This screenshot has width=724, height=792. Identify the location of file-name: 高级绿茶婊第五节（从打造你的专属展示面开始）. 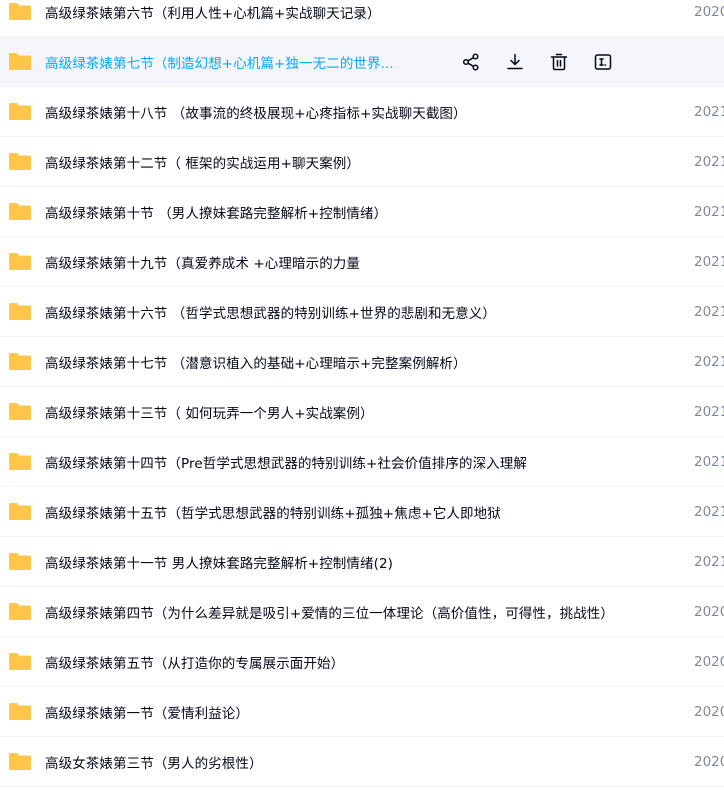
(194, 662).